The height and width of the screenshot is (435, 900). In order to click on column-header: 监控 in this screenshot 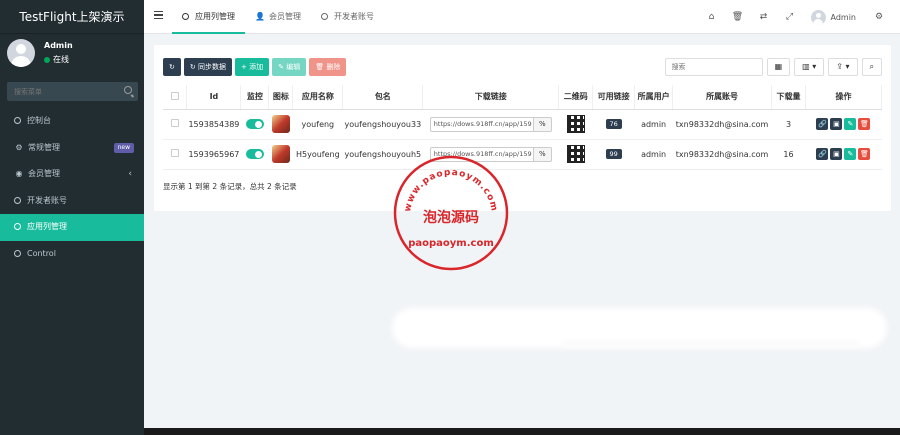, I will do `click(255, 97)`.